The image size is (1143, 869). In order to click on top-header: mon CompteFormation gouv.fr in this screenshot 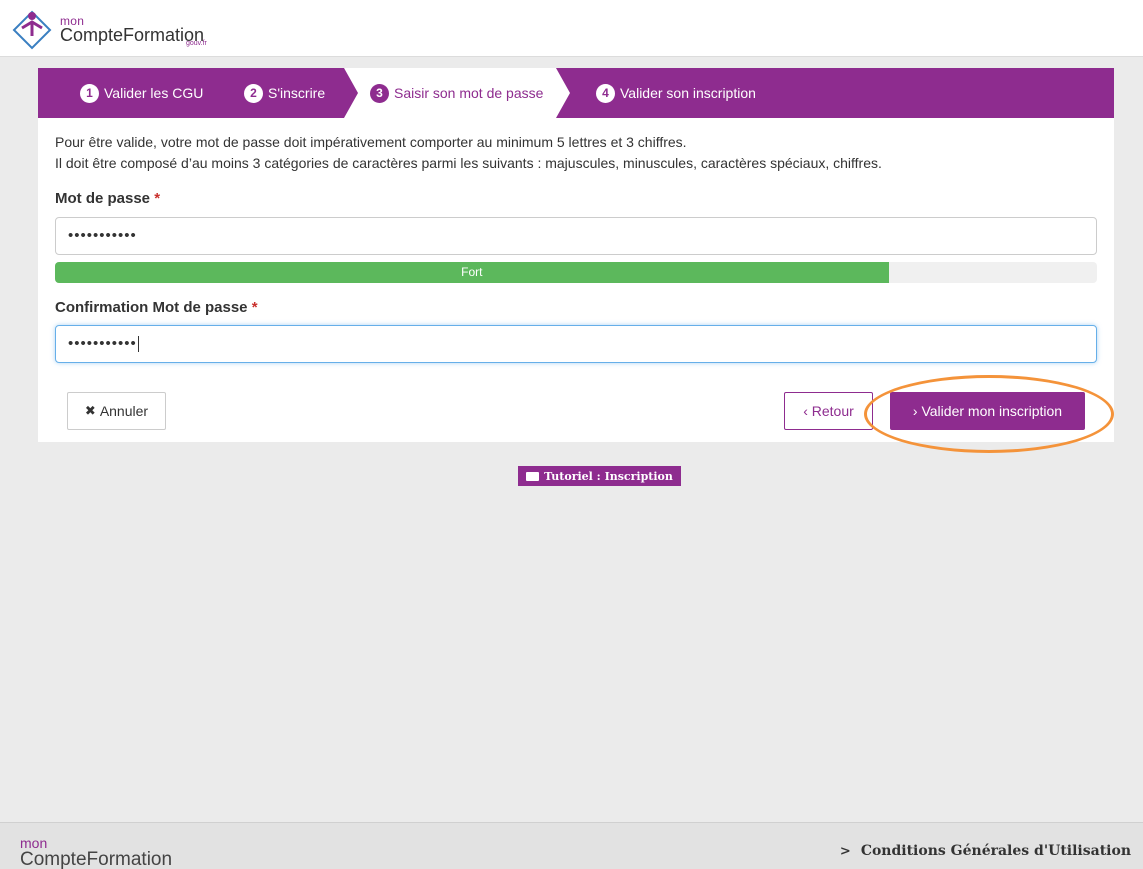, I will do `click(571, 28)`.